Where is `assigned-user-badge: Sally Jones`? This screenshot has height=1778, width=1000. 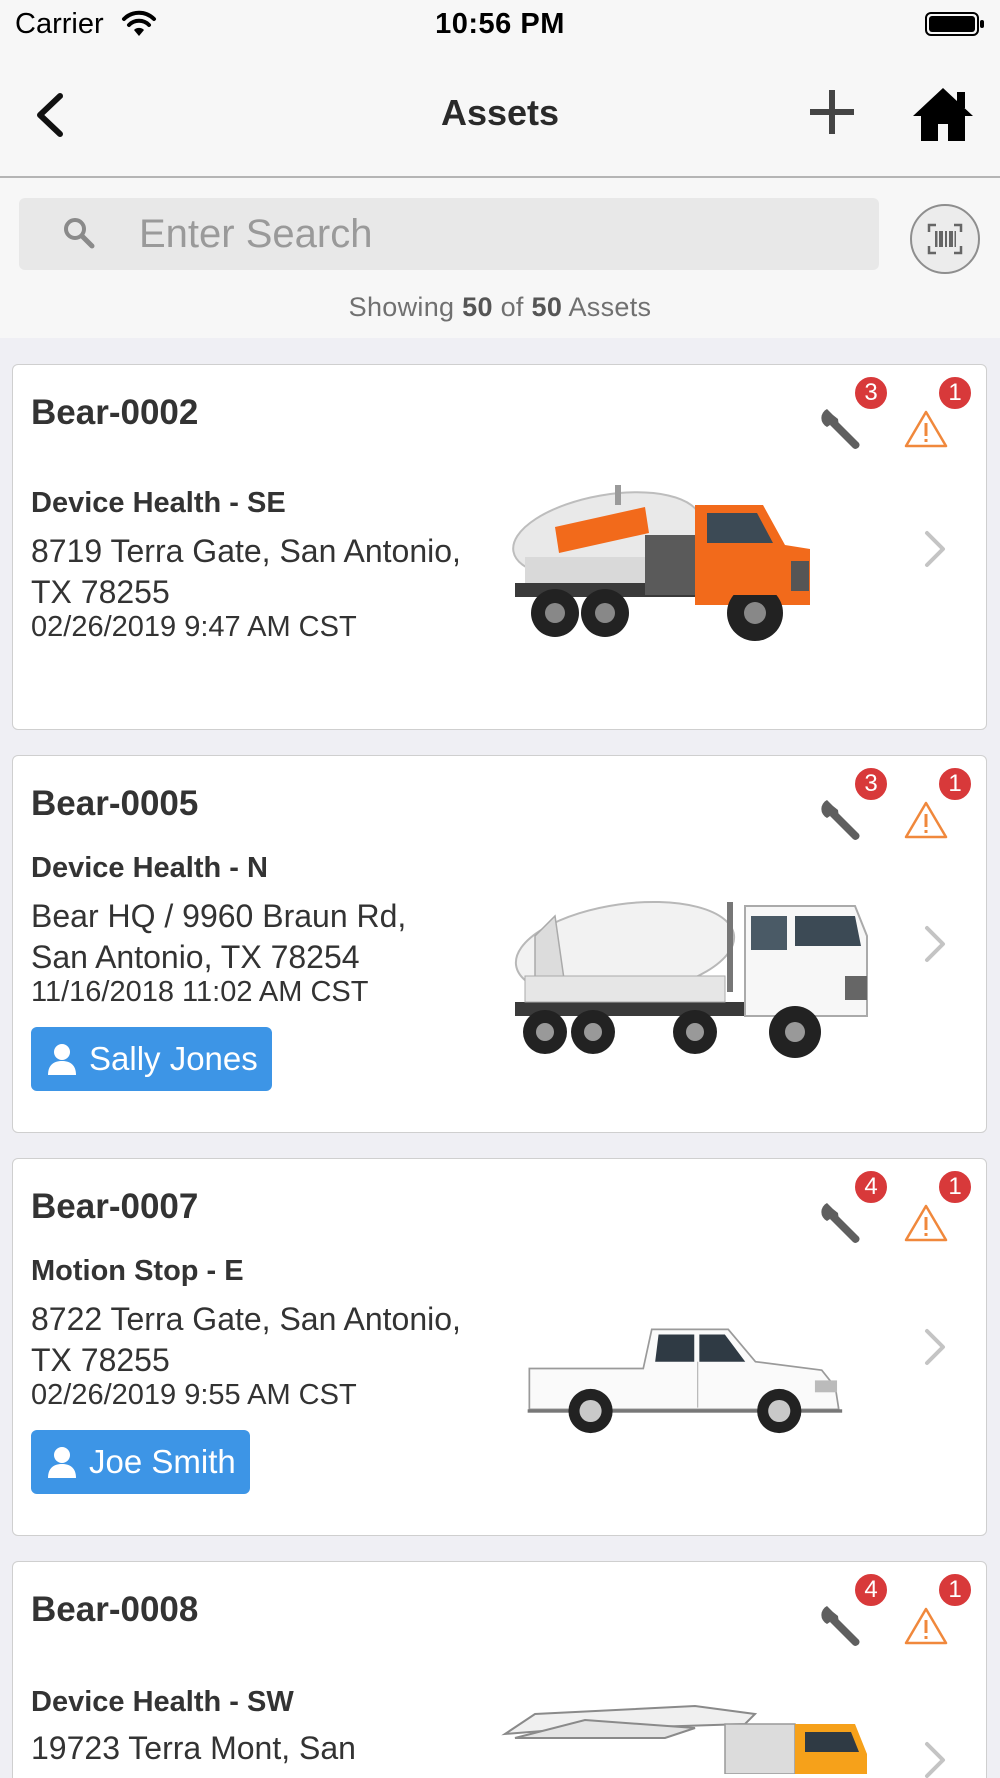 assigned-user-badge: Sally Jones is located at coordinates (151, 1059).